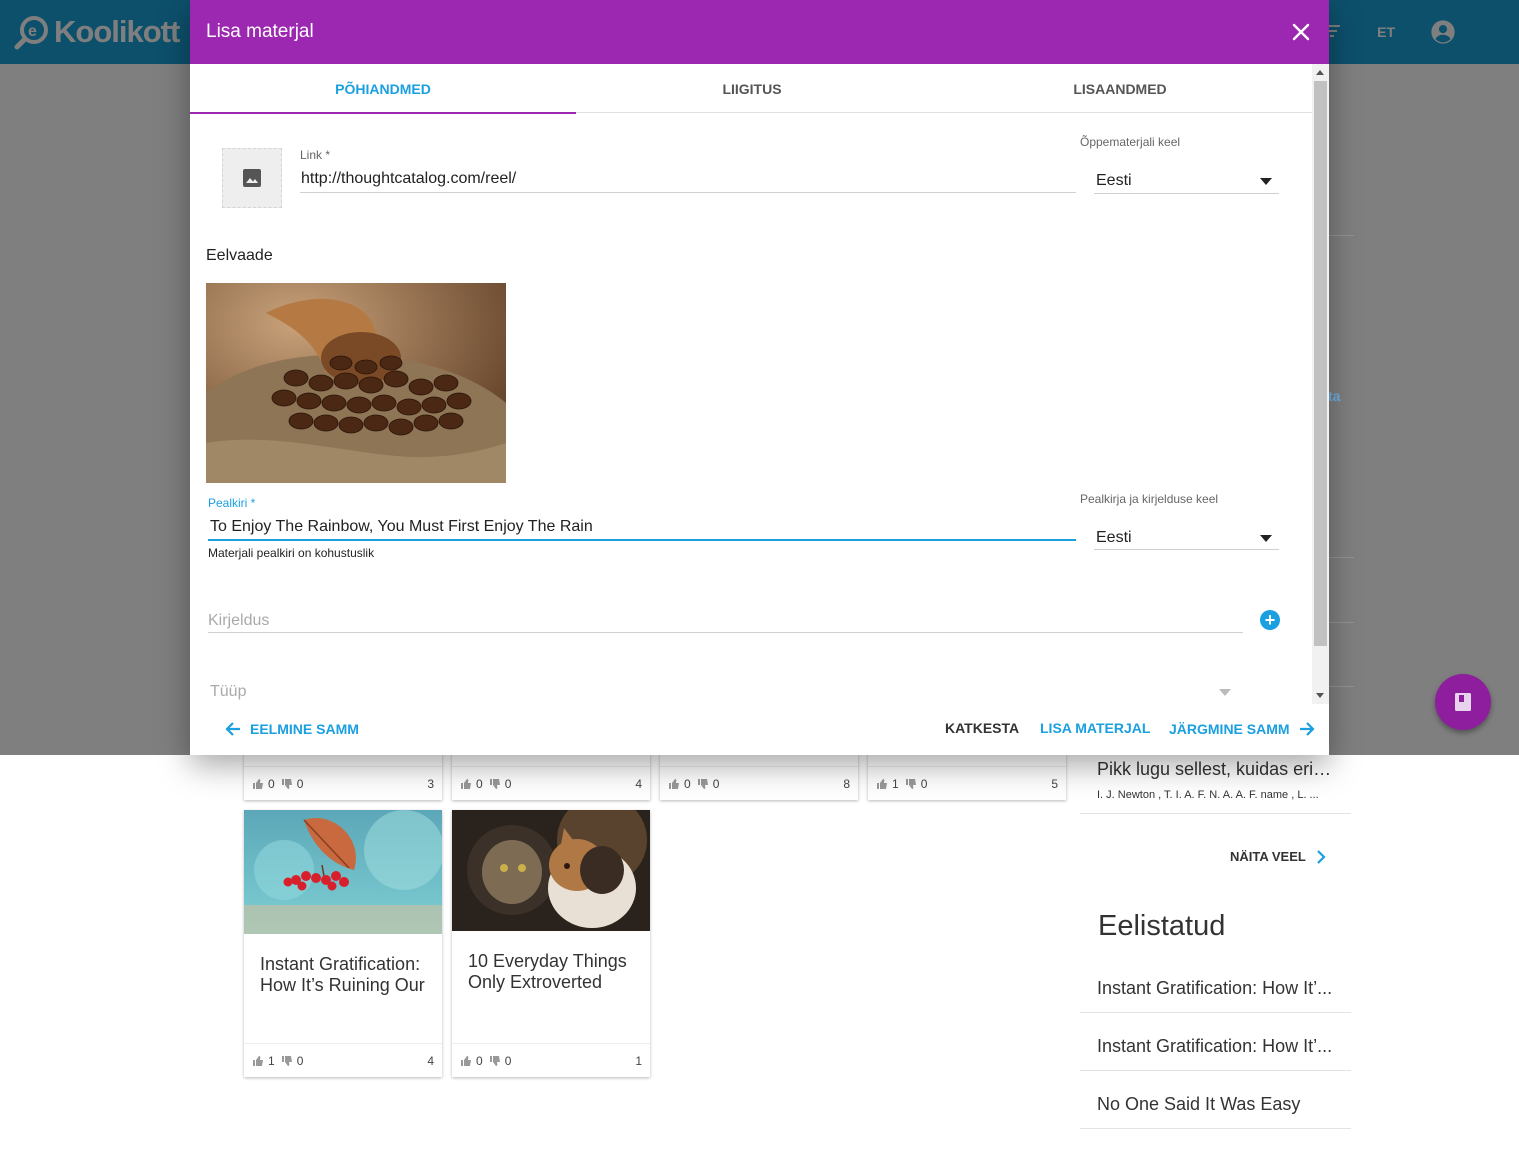 The height and width of the screenshot is (1165, 1519). I want to click on material-language-label: Õppematerjali keel, so click(1130, 142).